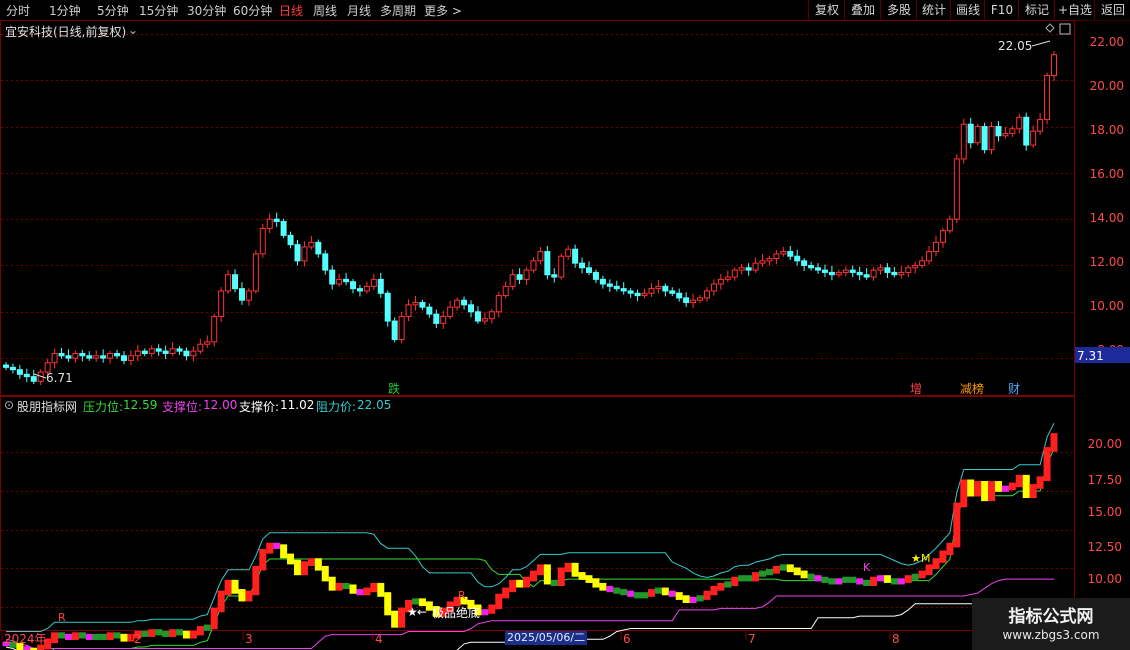 The height and width of the screenshot is (650, 1130). What do you see at coordinates (182, 407) in the screenshot?
I see `support-label: 支撑位:` at bounding box center [182, 407].